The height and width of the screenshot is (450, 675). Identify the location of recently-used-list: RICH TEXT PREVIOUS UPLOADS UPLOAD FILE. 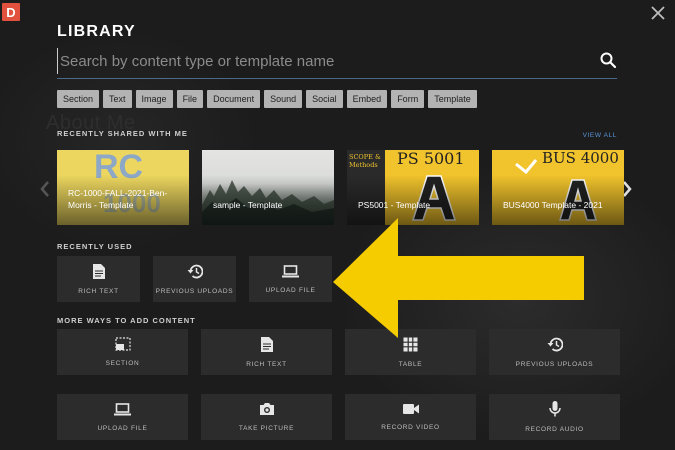
(194, 279).